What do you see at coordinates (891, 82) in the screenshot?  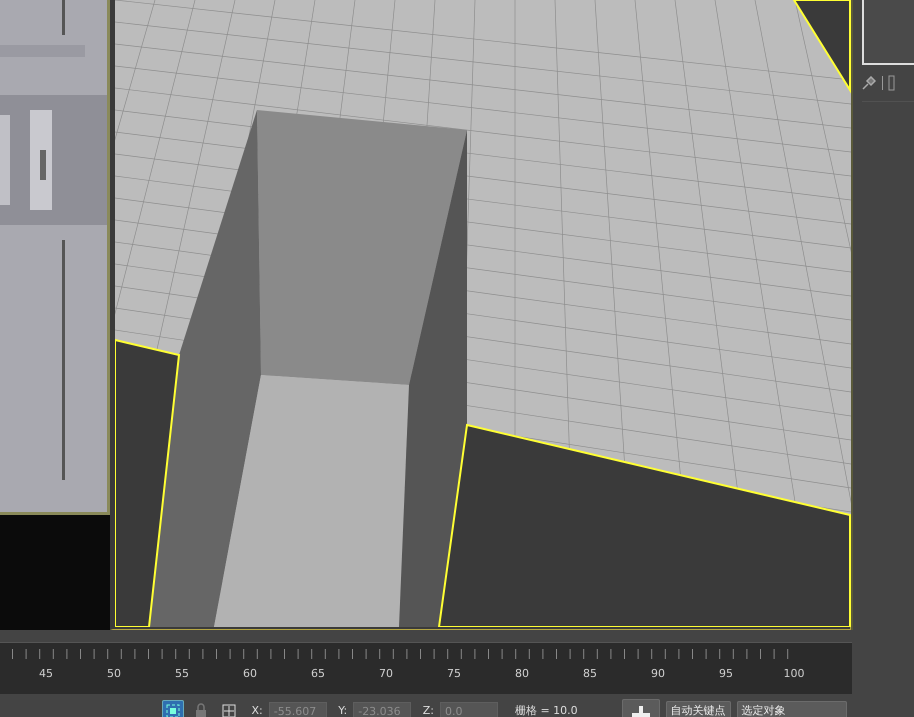 I see `trash-icon` at bounding box center [891, 82].